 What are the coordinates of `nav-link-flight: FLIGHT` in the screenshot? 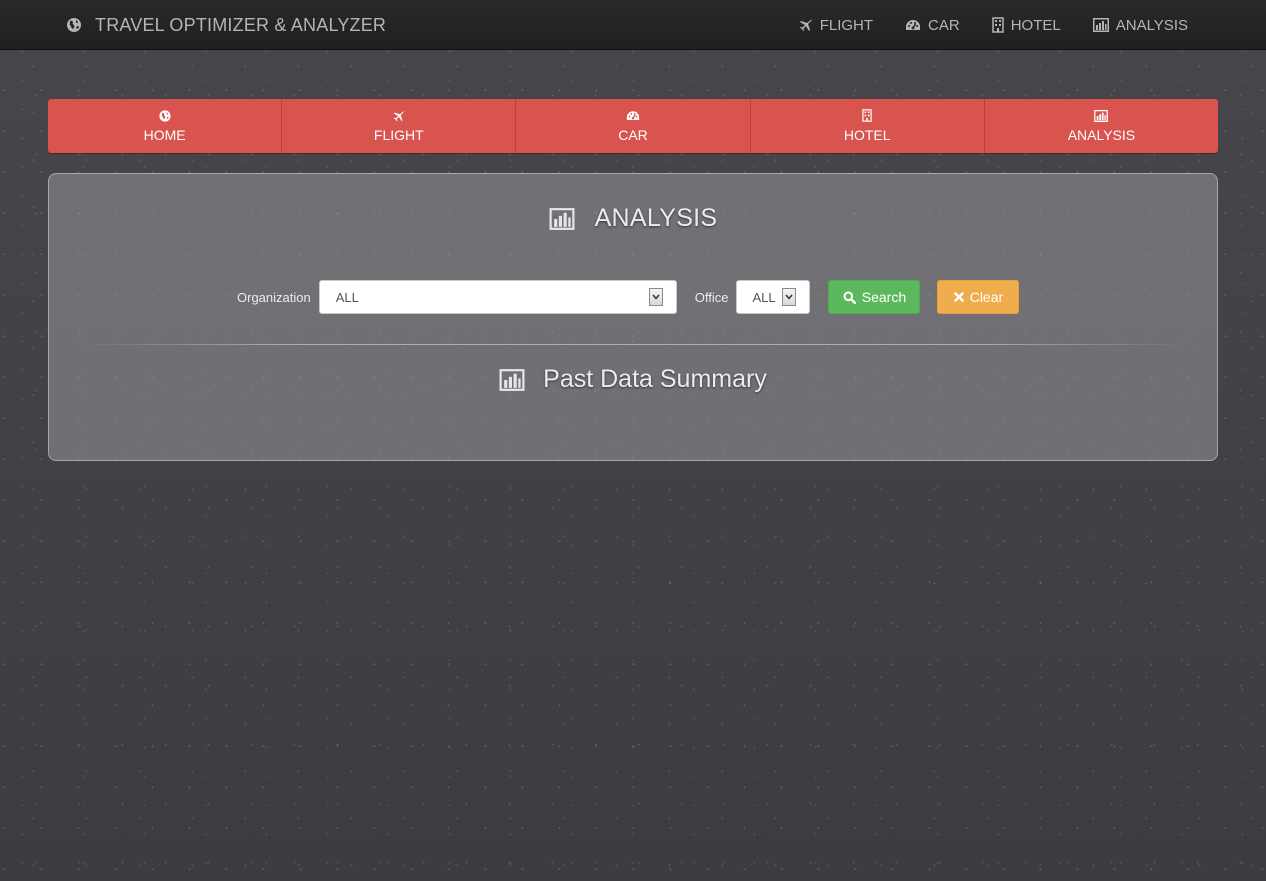 It's located at (836, 25).